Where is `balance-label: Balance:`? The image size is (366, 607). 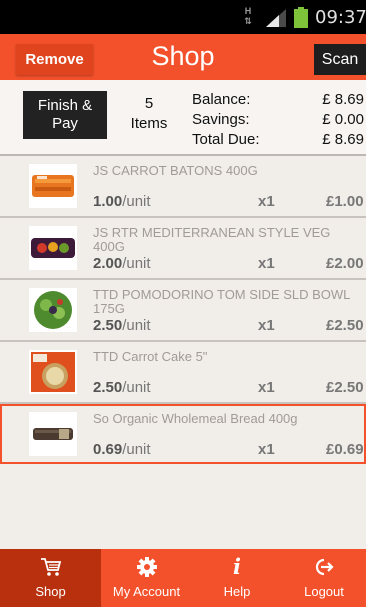
balance-label: Balance: is located at coordinates (221, 99).